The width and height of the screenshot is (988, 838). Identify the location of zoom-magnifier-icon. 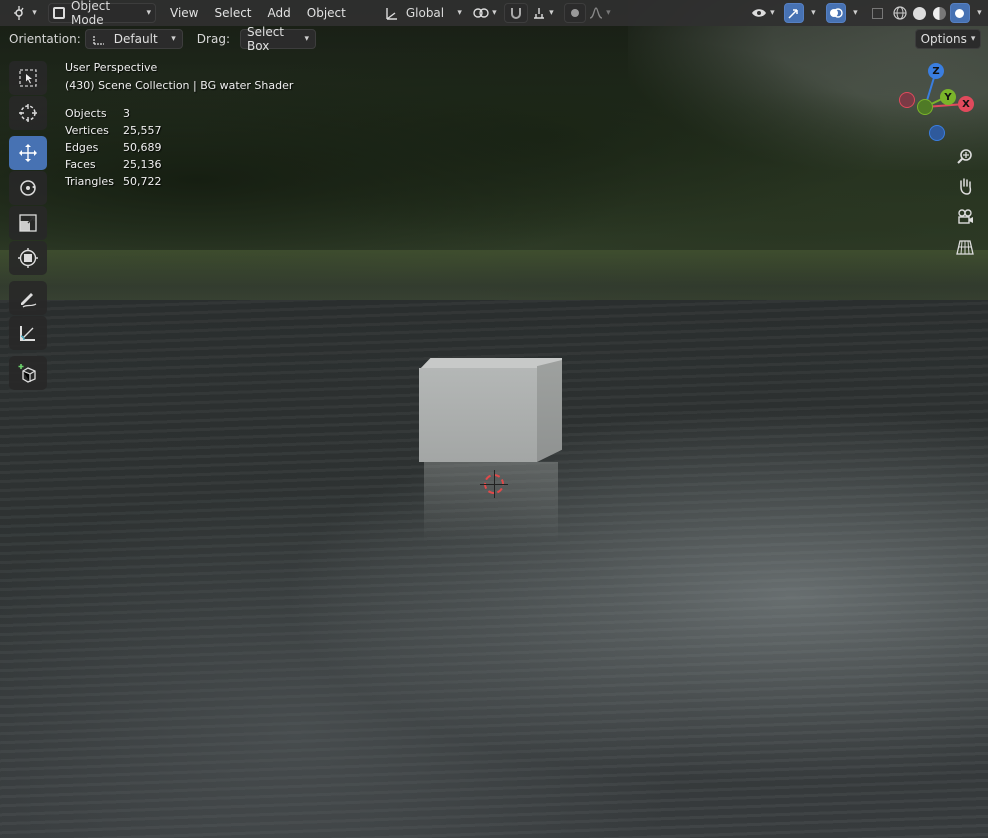
(964, 156).